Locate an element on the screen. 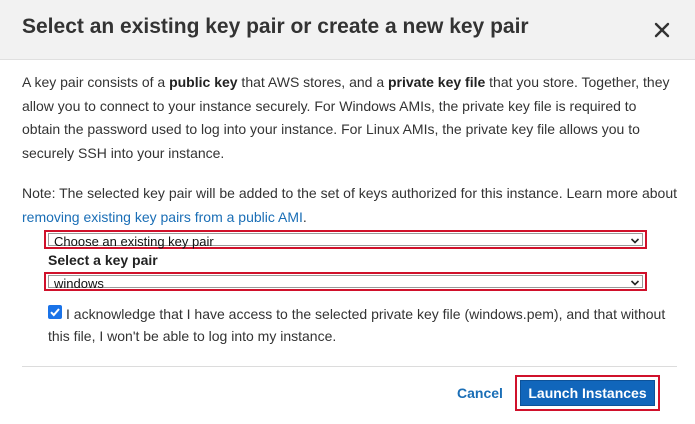 This screenshot has height=424, width=695. note-period: . is located at coordinates (304, 216).